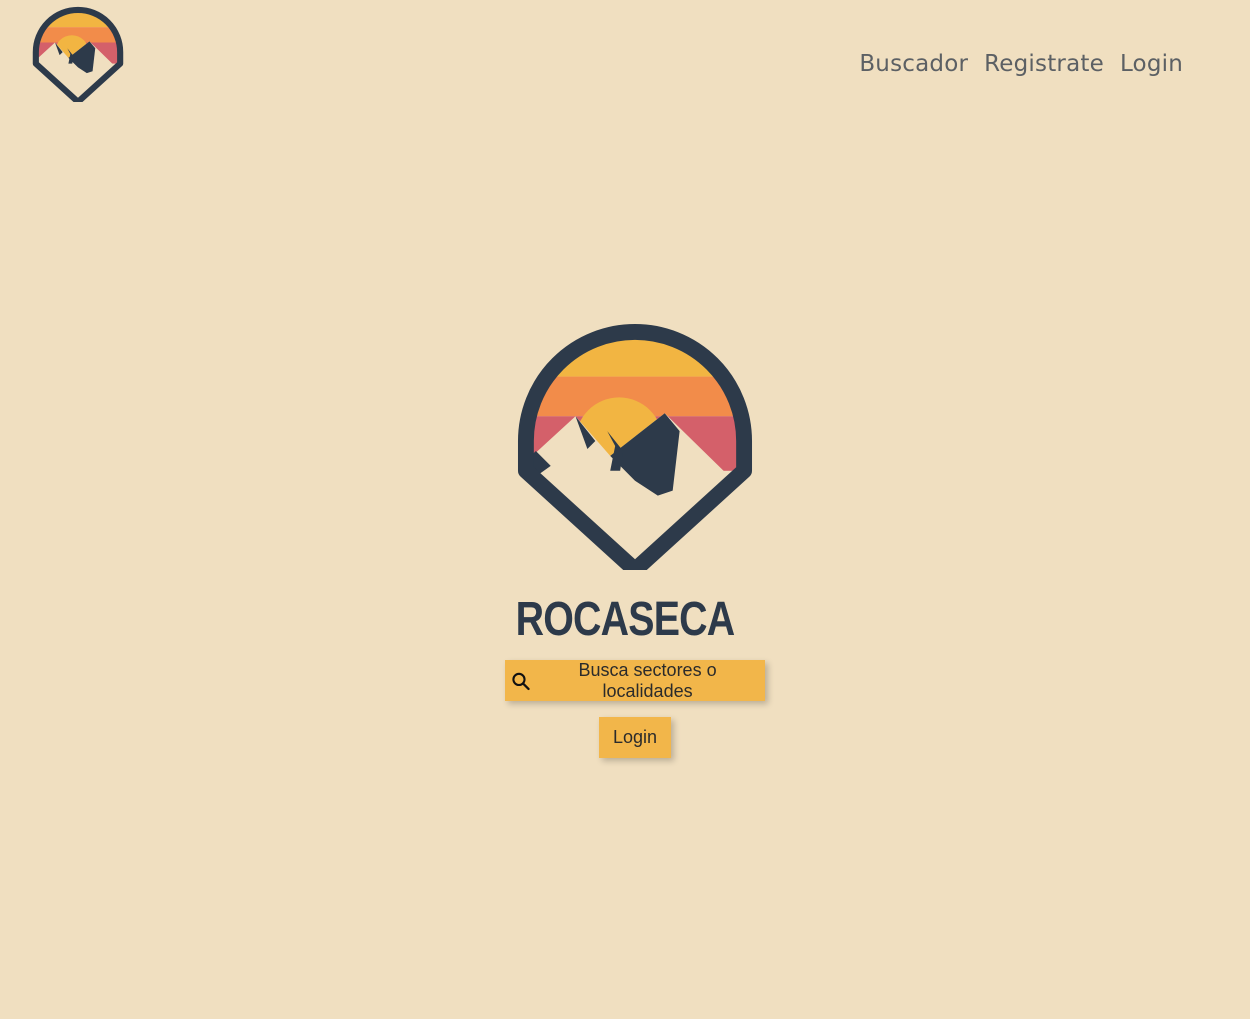  Describe the element at coordinates (1044, 64) in the screenshot. I see `nav-registrate-link: Registrate` at that location.